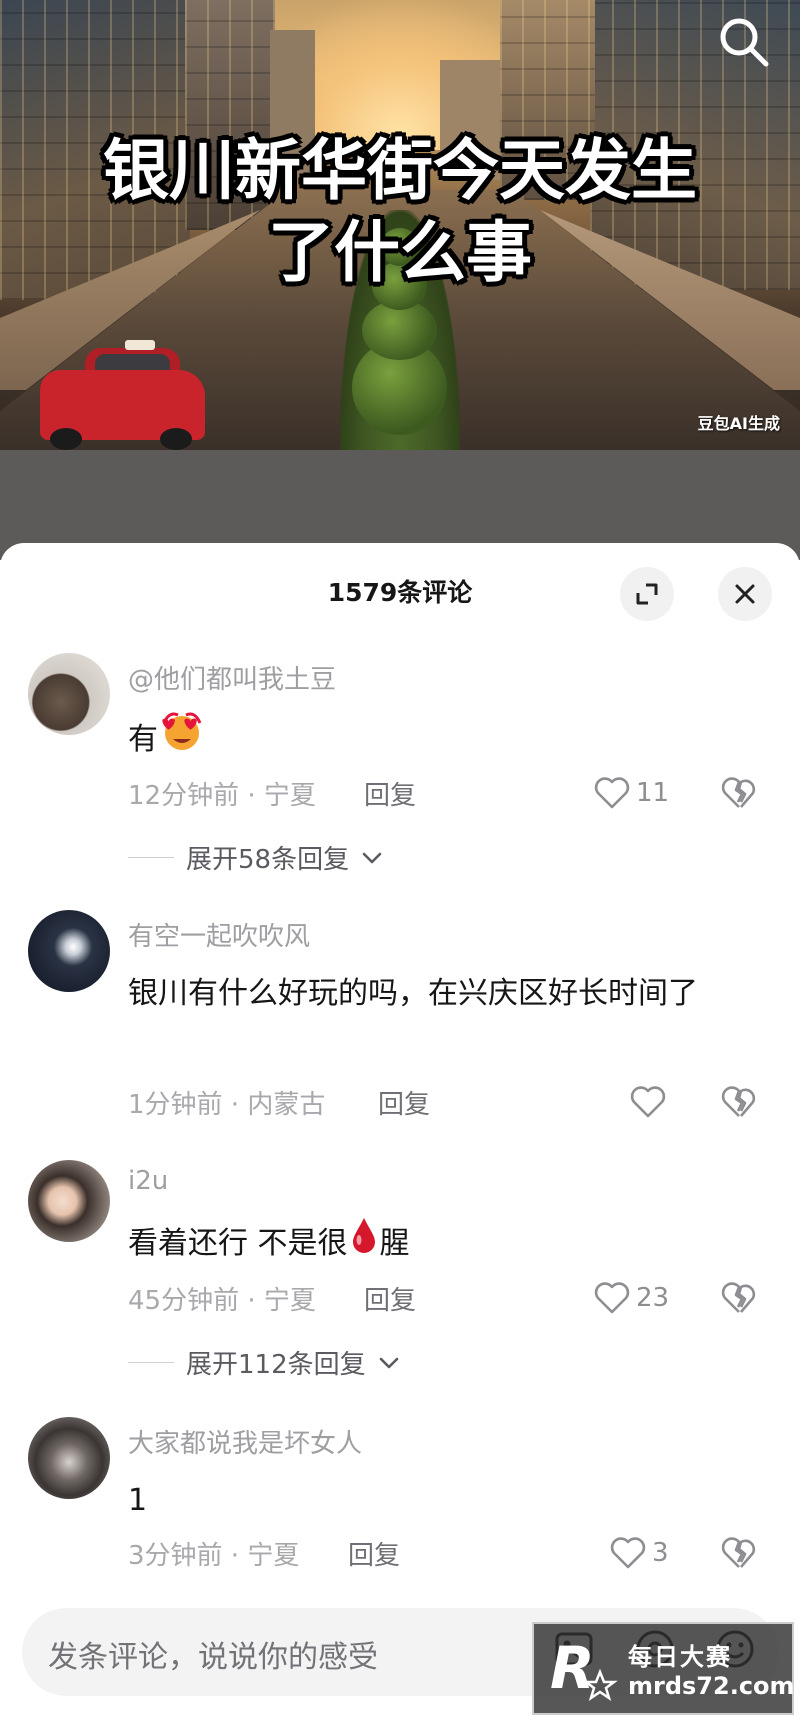 This screenshot has width=800, height=1715. I want to click on close-icon, so click(745, 594).